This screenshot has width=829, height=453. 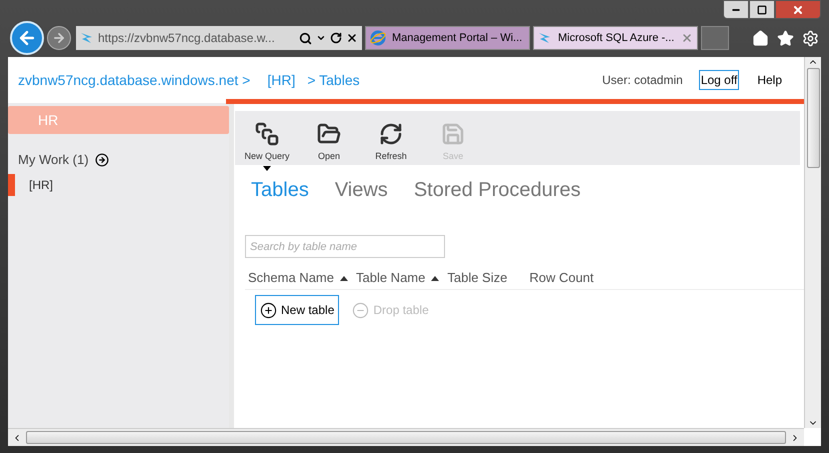 I want to click on back-button, so click(x=27, y=38).